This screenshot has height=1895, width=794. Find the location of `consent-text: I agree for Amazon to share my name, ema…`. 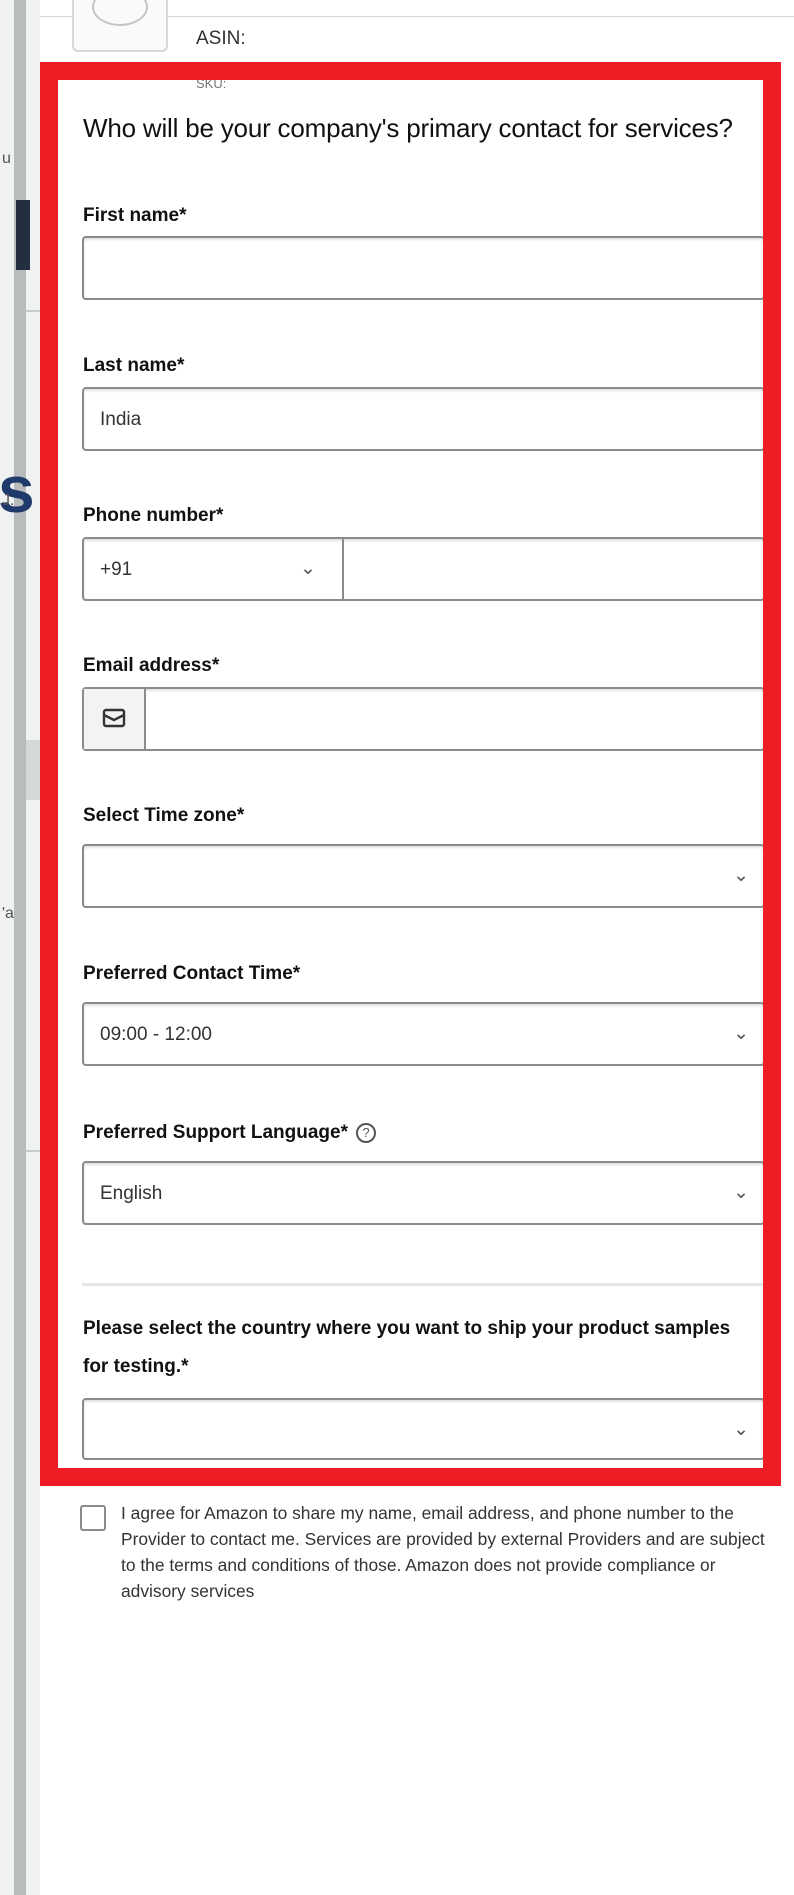

consent-text: I agree for Amazon to share my name, ema… is located at coordinates (443, 1552).